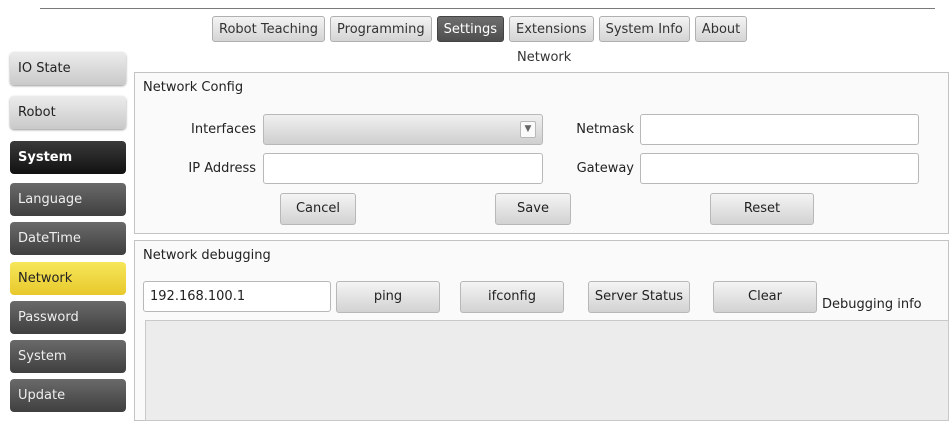  I want to click on gateway-field, so click(779, 168).